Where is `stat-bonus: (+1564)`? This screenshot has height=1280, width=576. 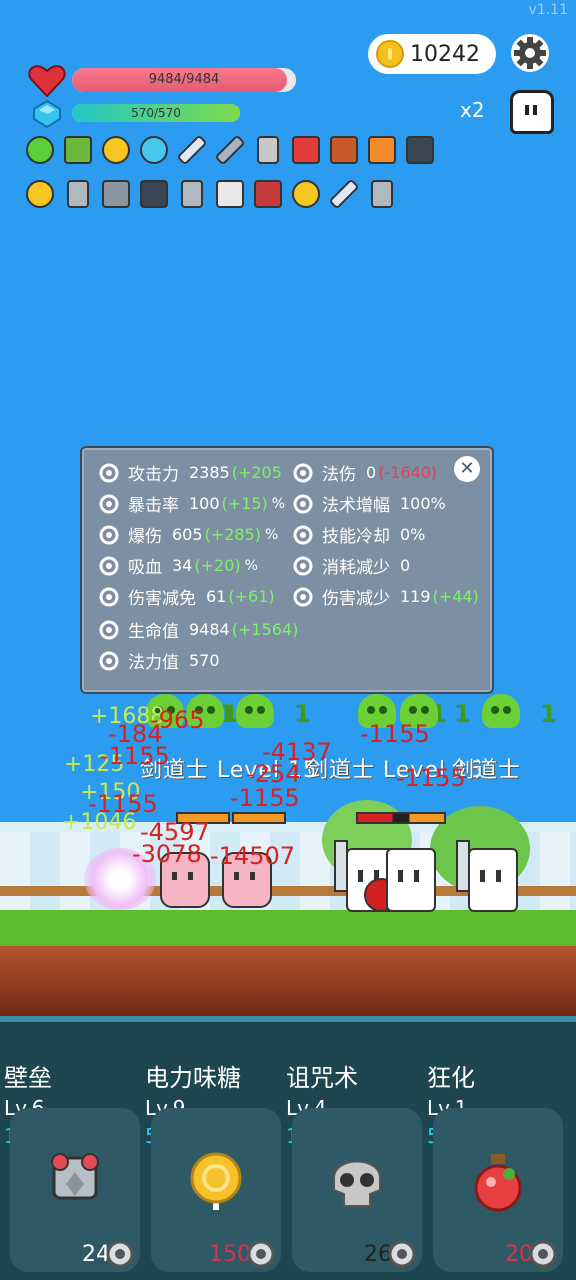 stat-bonus: (+1564) is located at coordinates (265, 629).